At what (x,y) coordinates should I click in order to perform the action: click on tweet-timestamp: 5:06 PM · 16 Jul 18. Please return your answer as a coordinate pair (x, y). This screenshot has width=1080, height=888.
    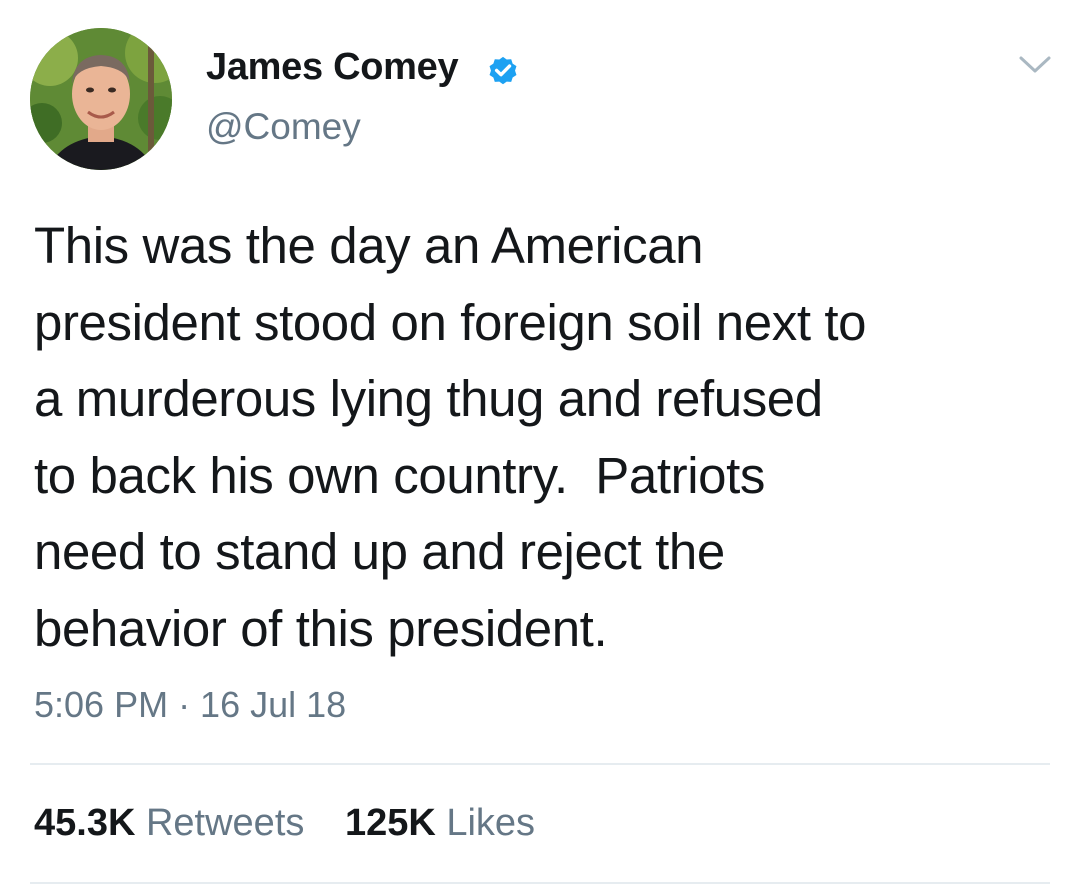
    Looking at the image, I should click on (190, 705).